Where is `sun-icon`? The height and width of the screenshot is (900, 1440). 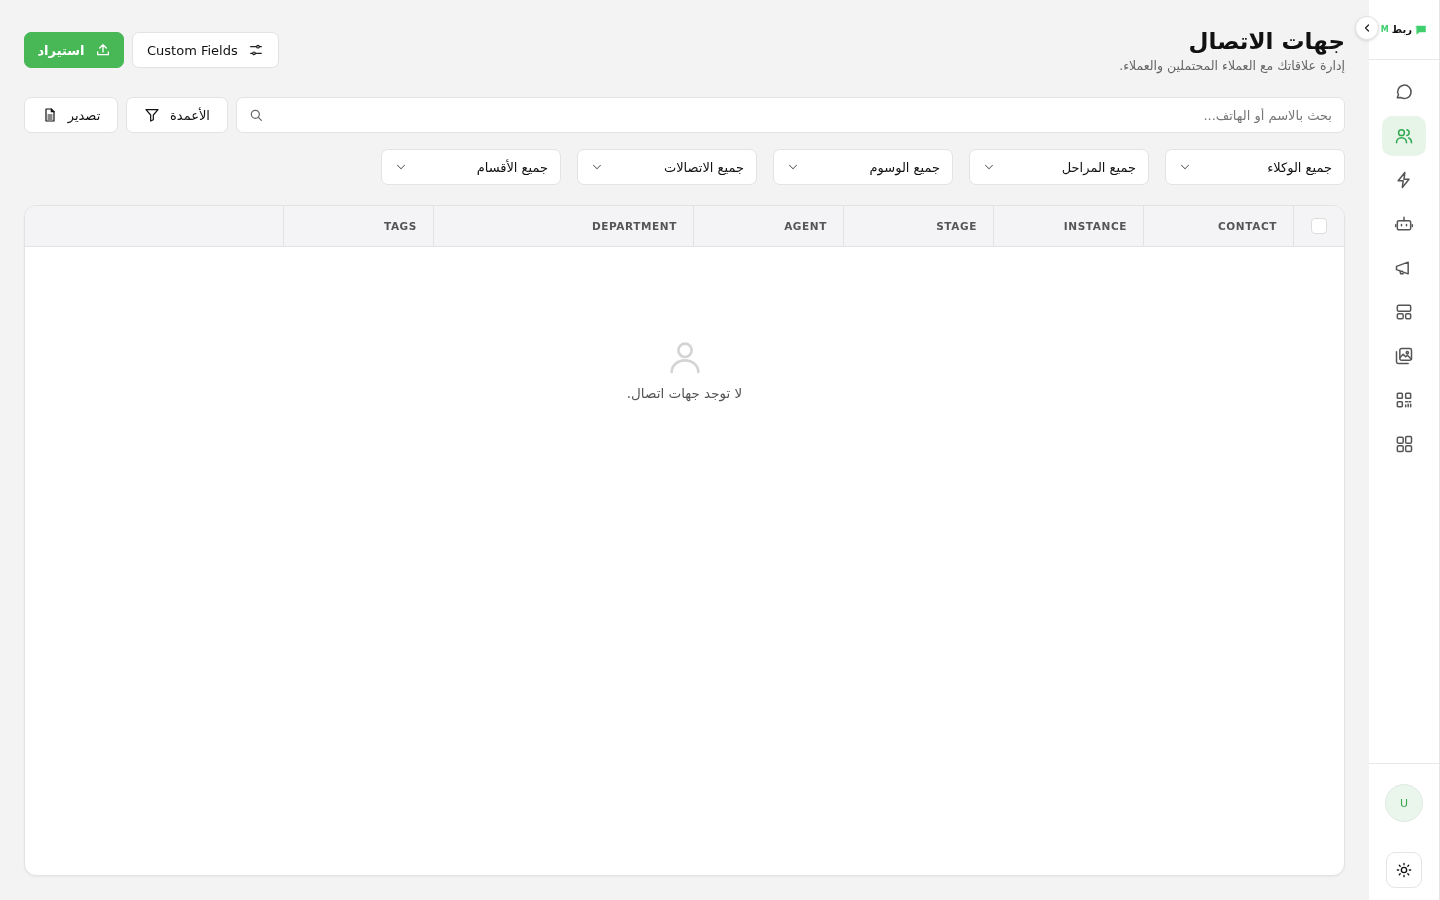 sun-icon is located at coordinates (1404, 870).